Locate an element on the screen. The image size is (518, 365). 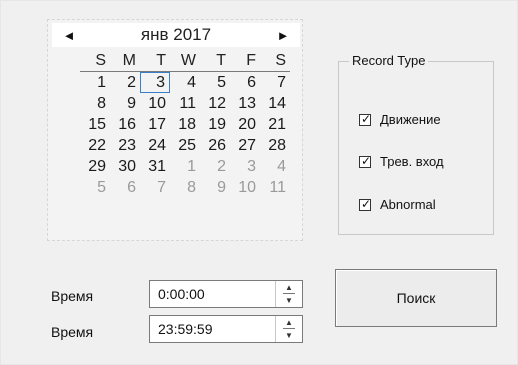
weekday-label: W is located at coordinates (188, 60).